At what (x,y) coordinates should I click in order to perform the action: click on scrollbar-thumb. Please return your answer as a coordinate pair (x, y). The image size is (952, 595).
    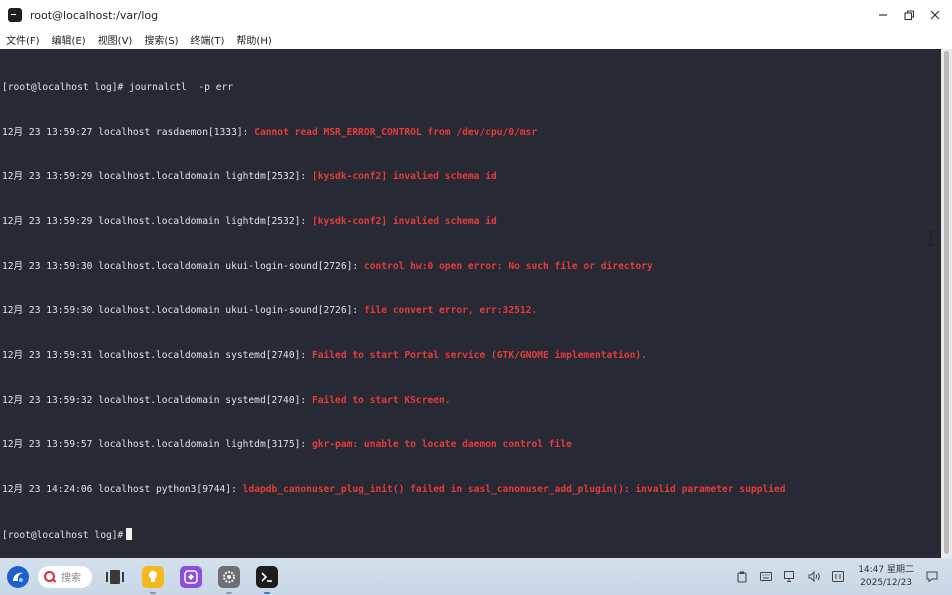
    Looking at the image, I should click on (946, 302).